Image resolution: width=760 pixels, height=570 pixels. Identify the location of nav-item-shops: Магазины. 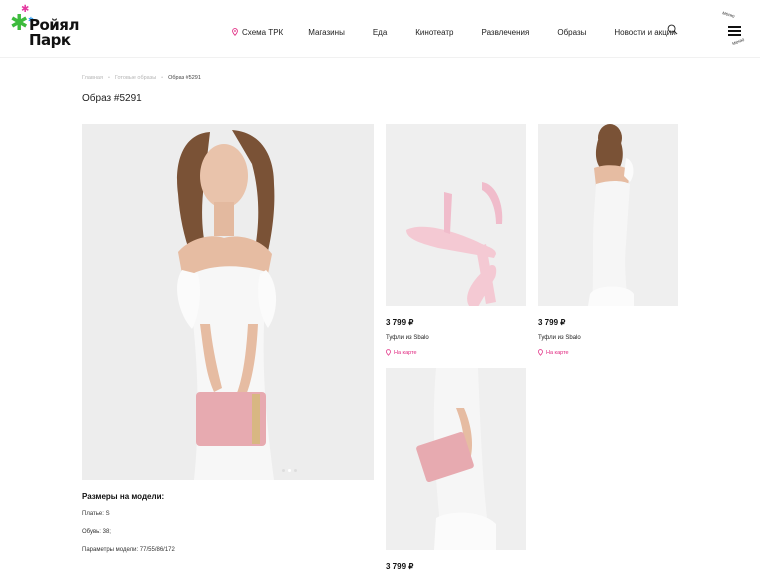
(326, 32).